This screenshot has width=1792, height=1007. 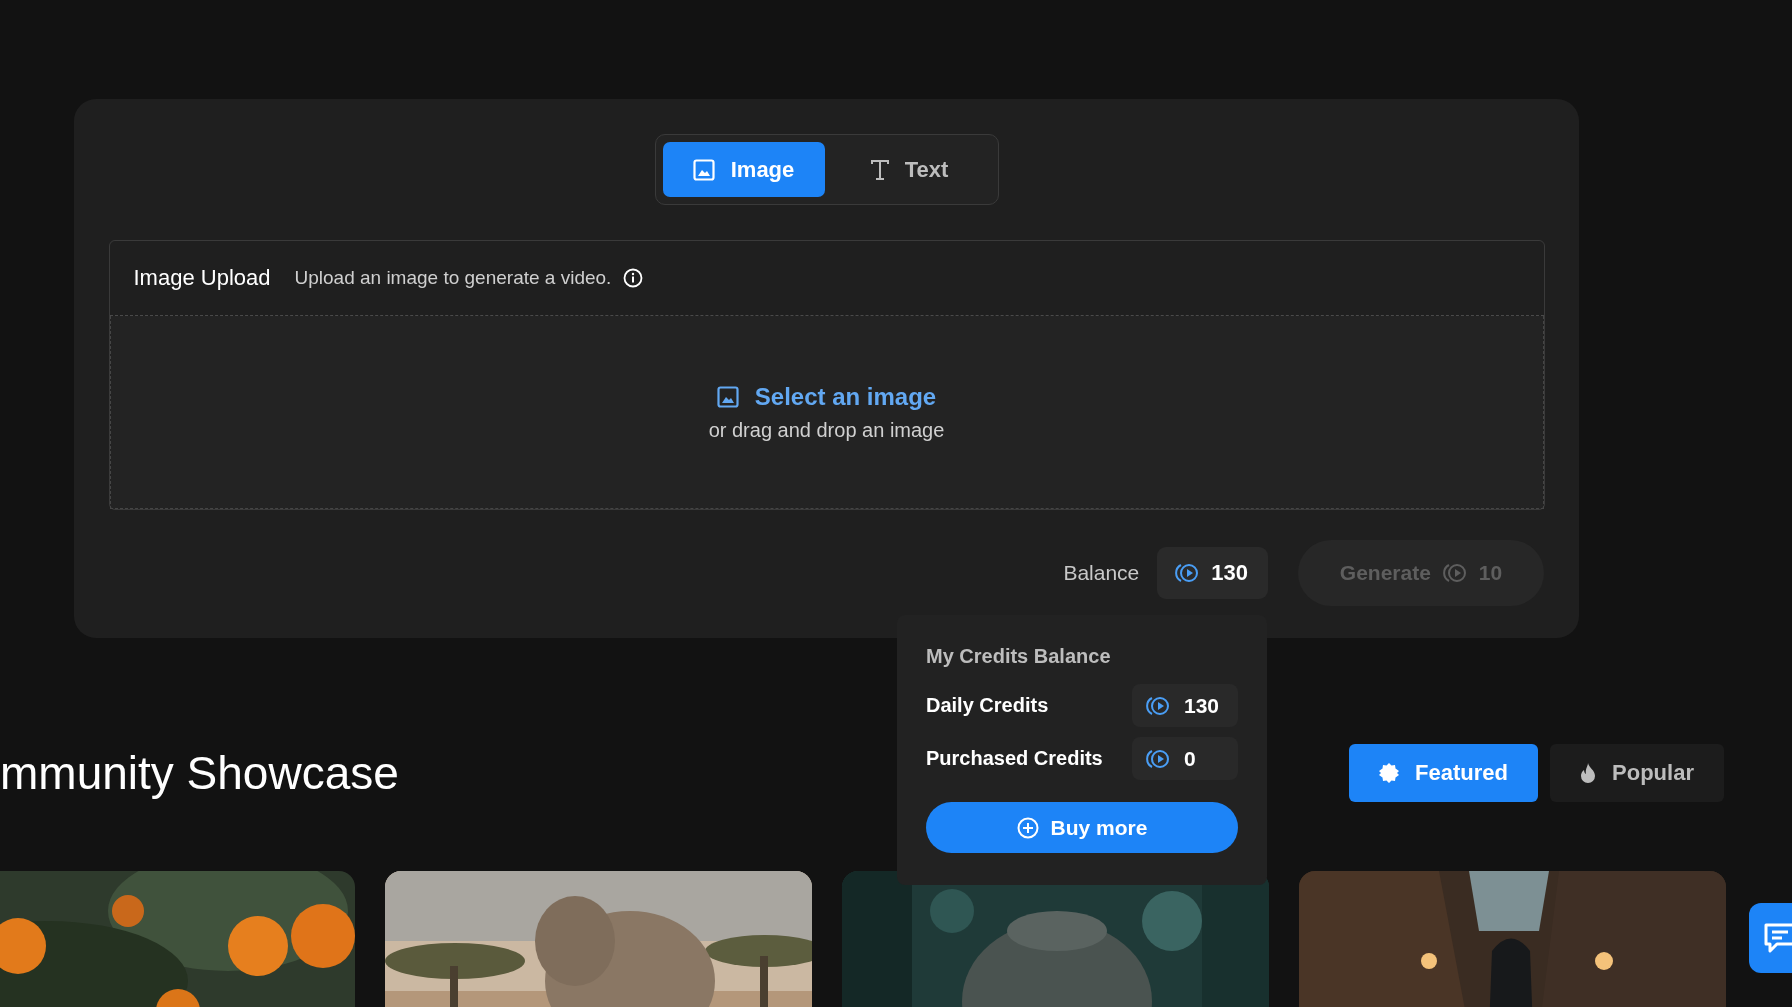 I want to click on drop-hint: or drag and drop an image, so click(x=826, y=430).